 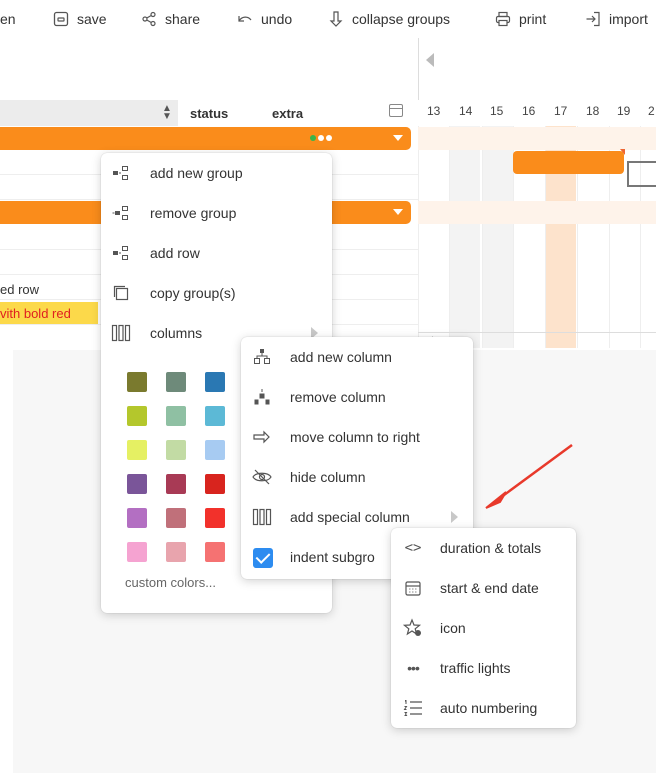 What do you see at coordinates (336, 19) in the screenshot?
I see `collapse-icon` at bounding box center [336, 19].